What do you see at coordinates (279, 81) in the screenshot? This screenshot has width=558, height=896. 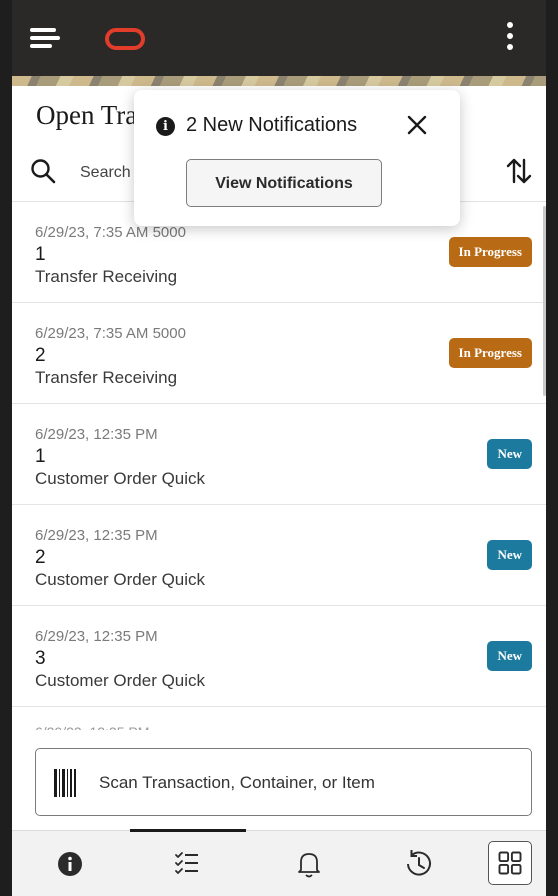 I see `decorative-banner` at bounding box center [279, 81].